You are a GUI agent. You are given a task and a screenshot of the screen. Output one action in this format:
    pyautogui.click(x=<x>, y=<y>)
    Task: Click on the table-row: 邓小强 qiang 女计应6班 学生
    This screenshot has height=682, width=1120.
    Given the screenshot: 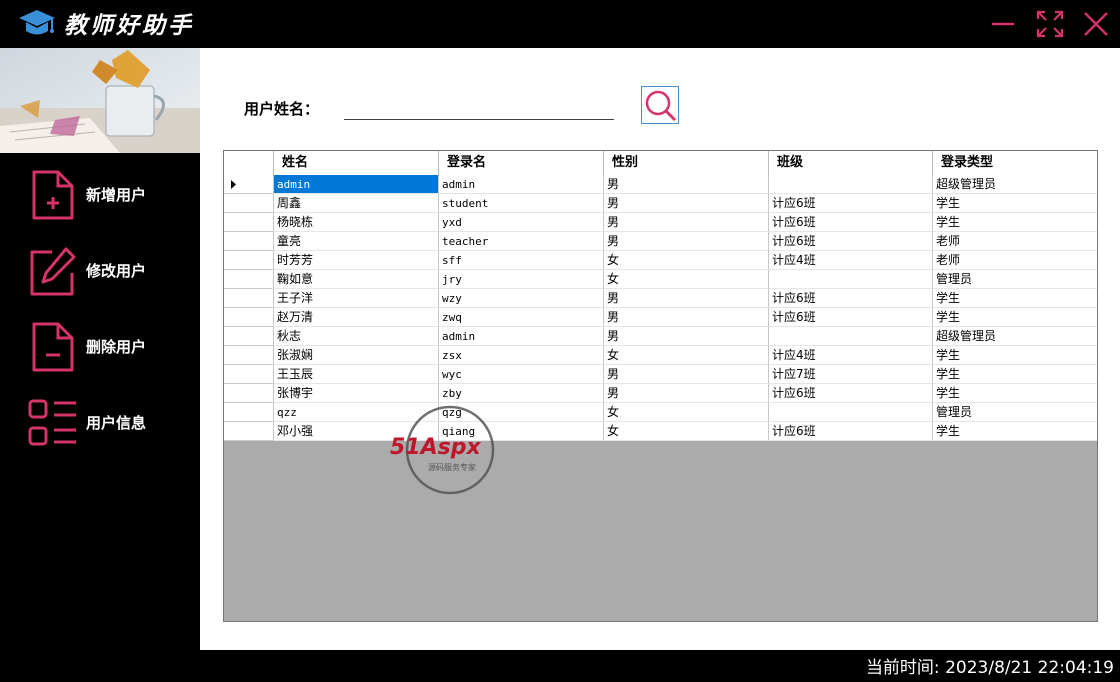 What is the action you would take?
    pyautogui.click(x=660, y=431)
    